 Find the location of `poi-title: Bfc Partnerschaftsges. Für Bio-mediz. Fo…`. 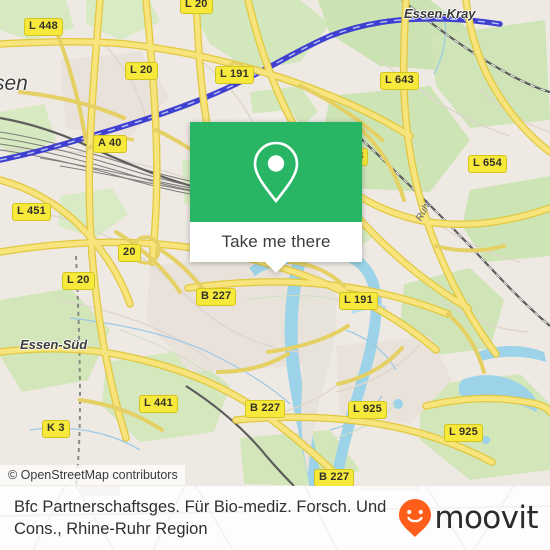

poi-title: Bfc Partnerschaftsges. Für Bio-mediz. Fo… is located at coordinates (200, 518).